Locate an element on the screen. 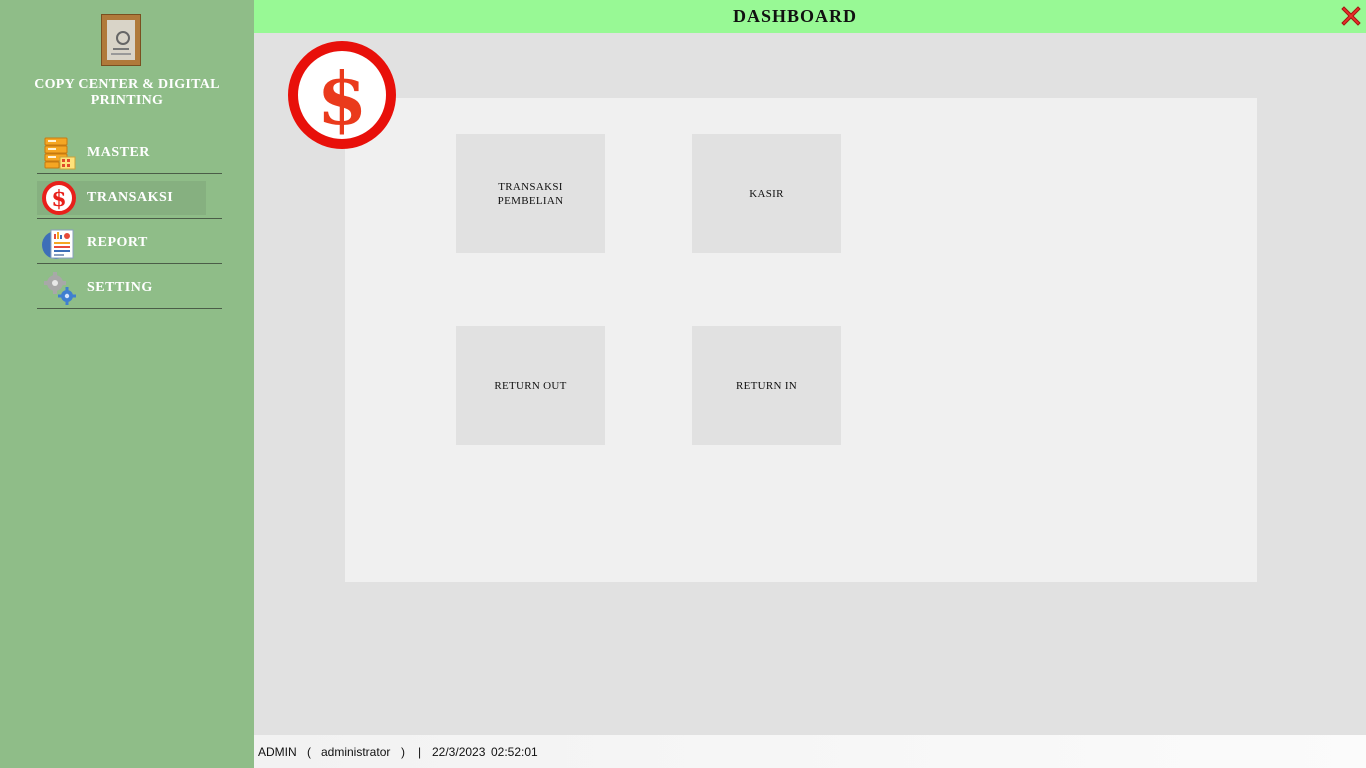 The image size is (1366, 768). tile-label: RETURN OUT is located at coordinates (530, 385).